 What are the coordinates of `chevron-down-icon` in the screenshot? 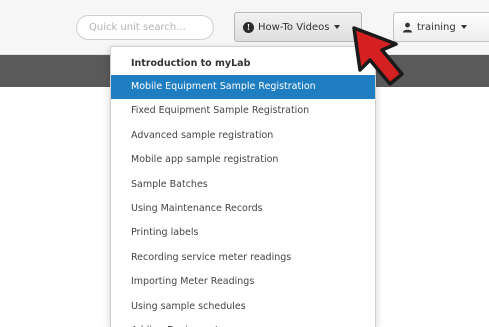 It's located at (463, 27).